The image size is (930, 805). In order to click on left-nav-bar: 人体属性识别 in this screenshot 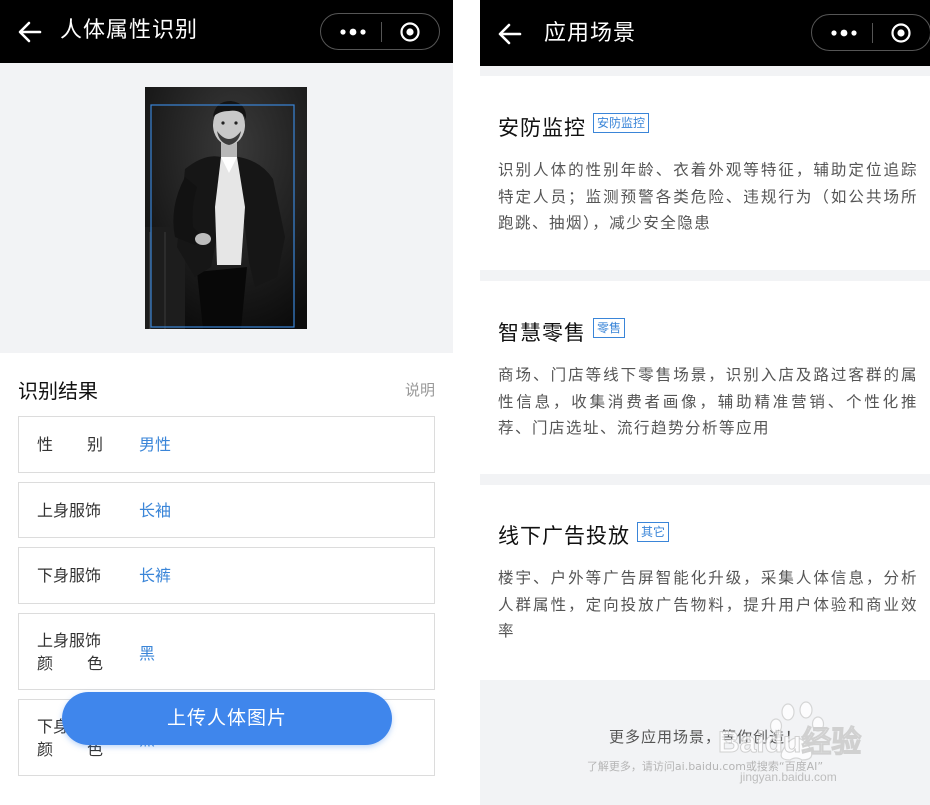, I will do `click(226, 31)`.